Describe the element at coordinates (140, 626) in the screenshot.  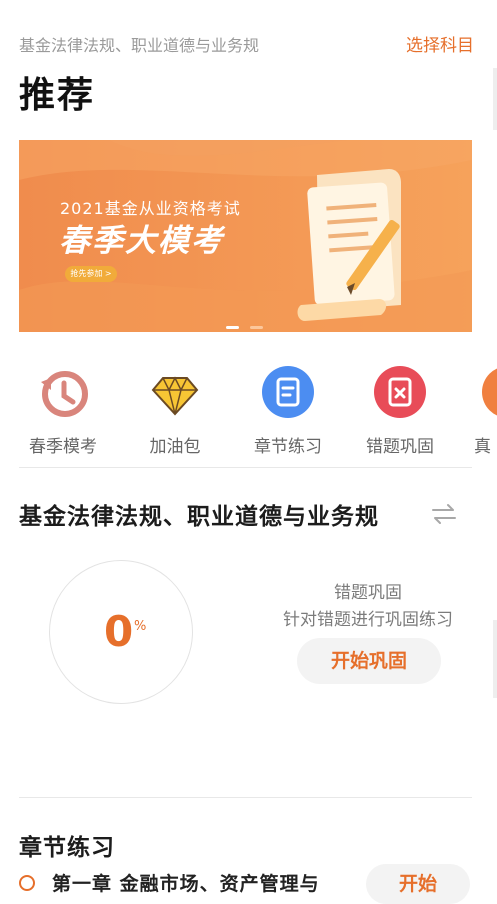
I see `progress-unit: %` at that location.